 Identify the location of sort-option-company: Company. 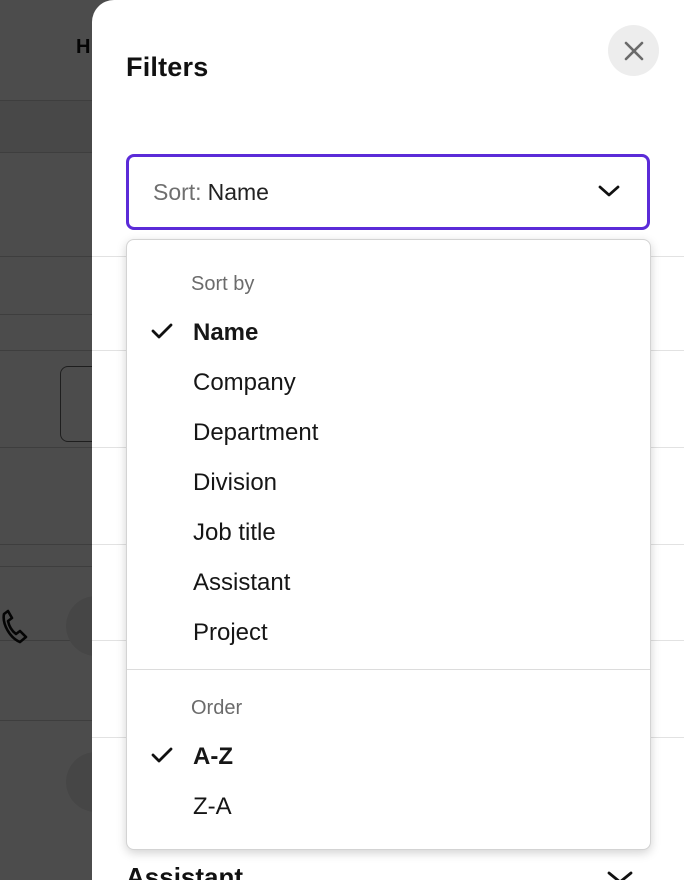
(388, 382).